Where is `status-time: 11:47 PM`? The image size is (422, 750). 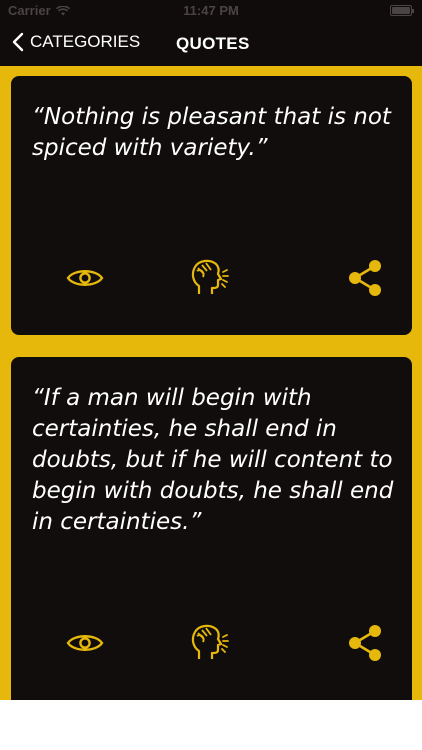 status-time: 11:47 PM is located at coordinates (211, 10).